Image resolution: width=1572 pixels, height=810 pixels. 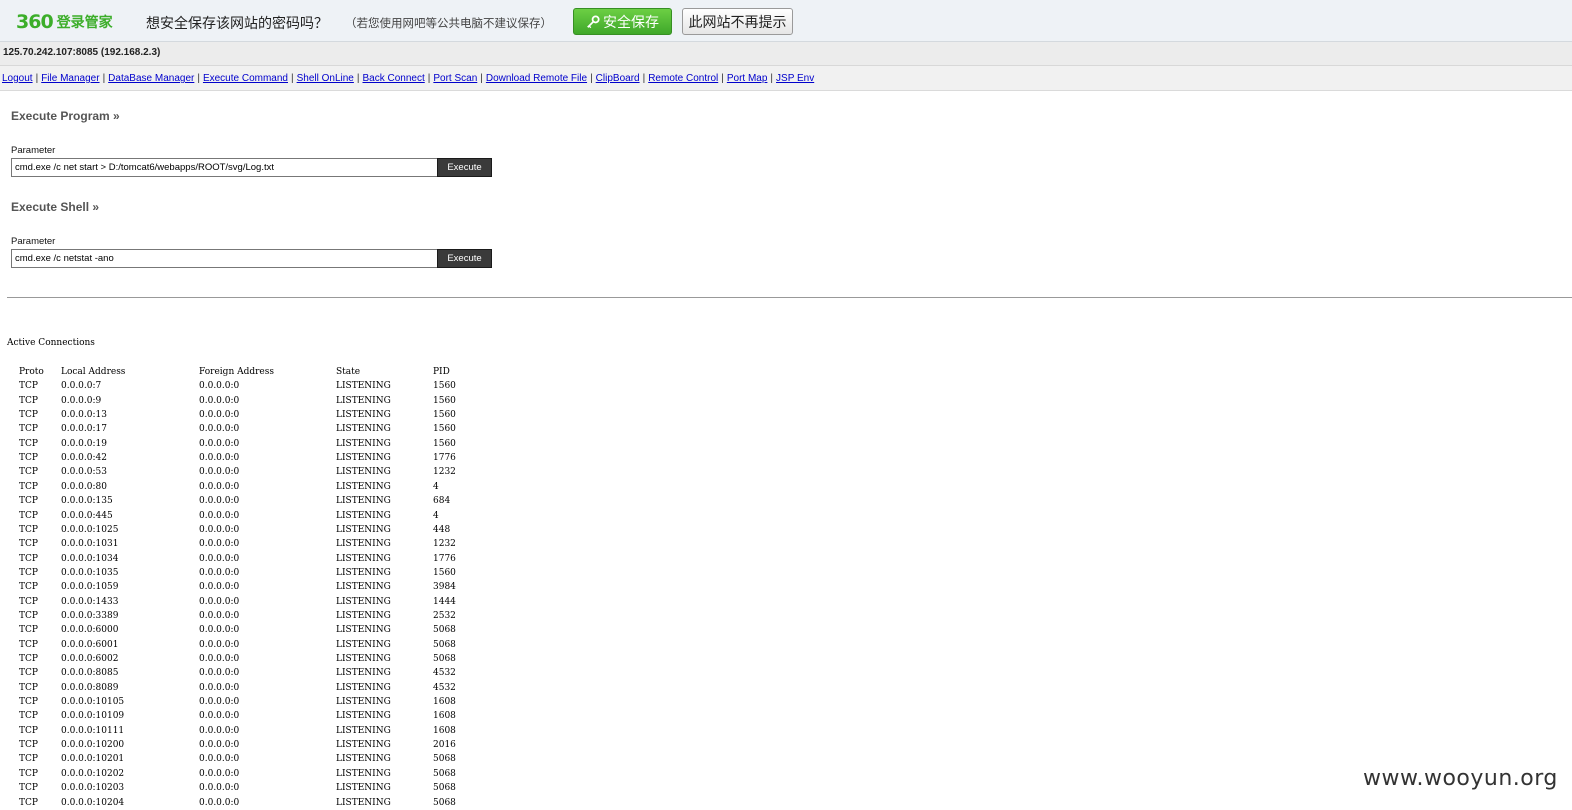 What do you see at coordinates (618, 78) in the screenshot?
I see `nav-link-clipboard: ClipBoard` at bounding box center [618, 78].